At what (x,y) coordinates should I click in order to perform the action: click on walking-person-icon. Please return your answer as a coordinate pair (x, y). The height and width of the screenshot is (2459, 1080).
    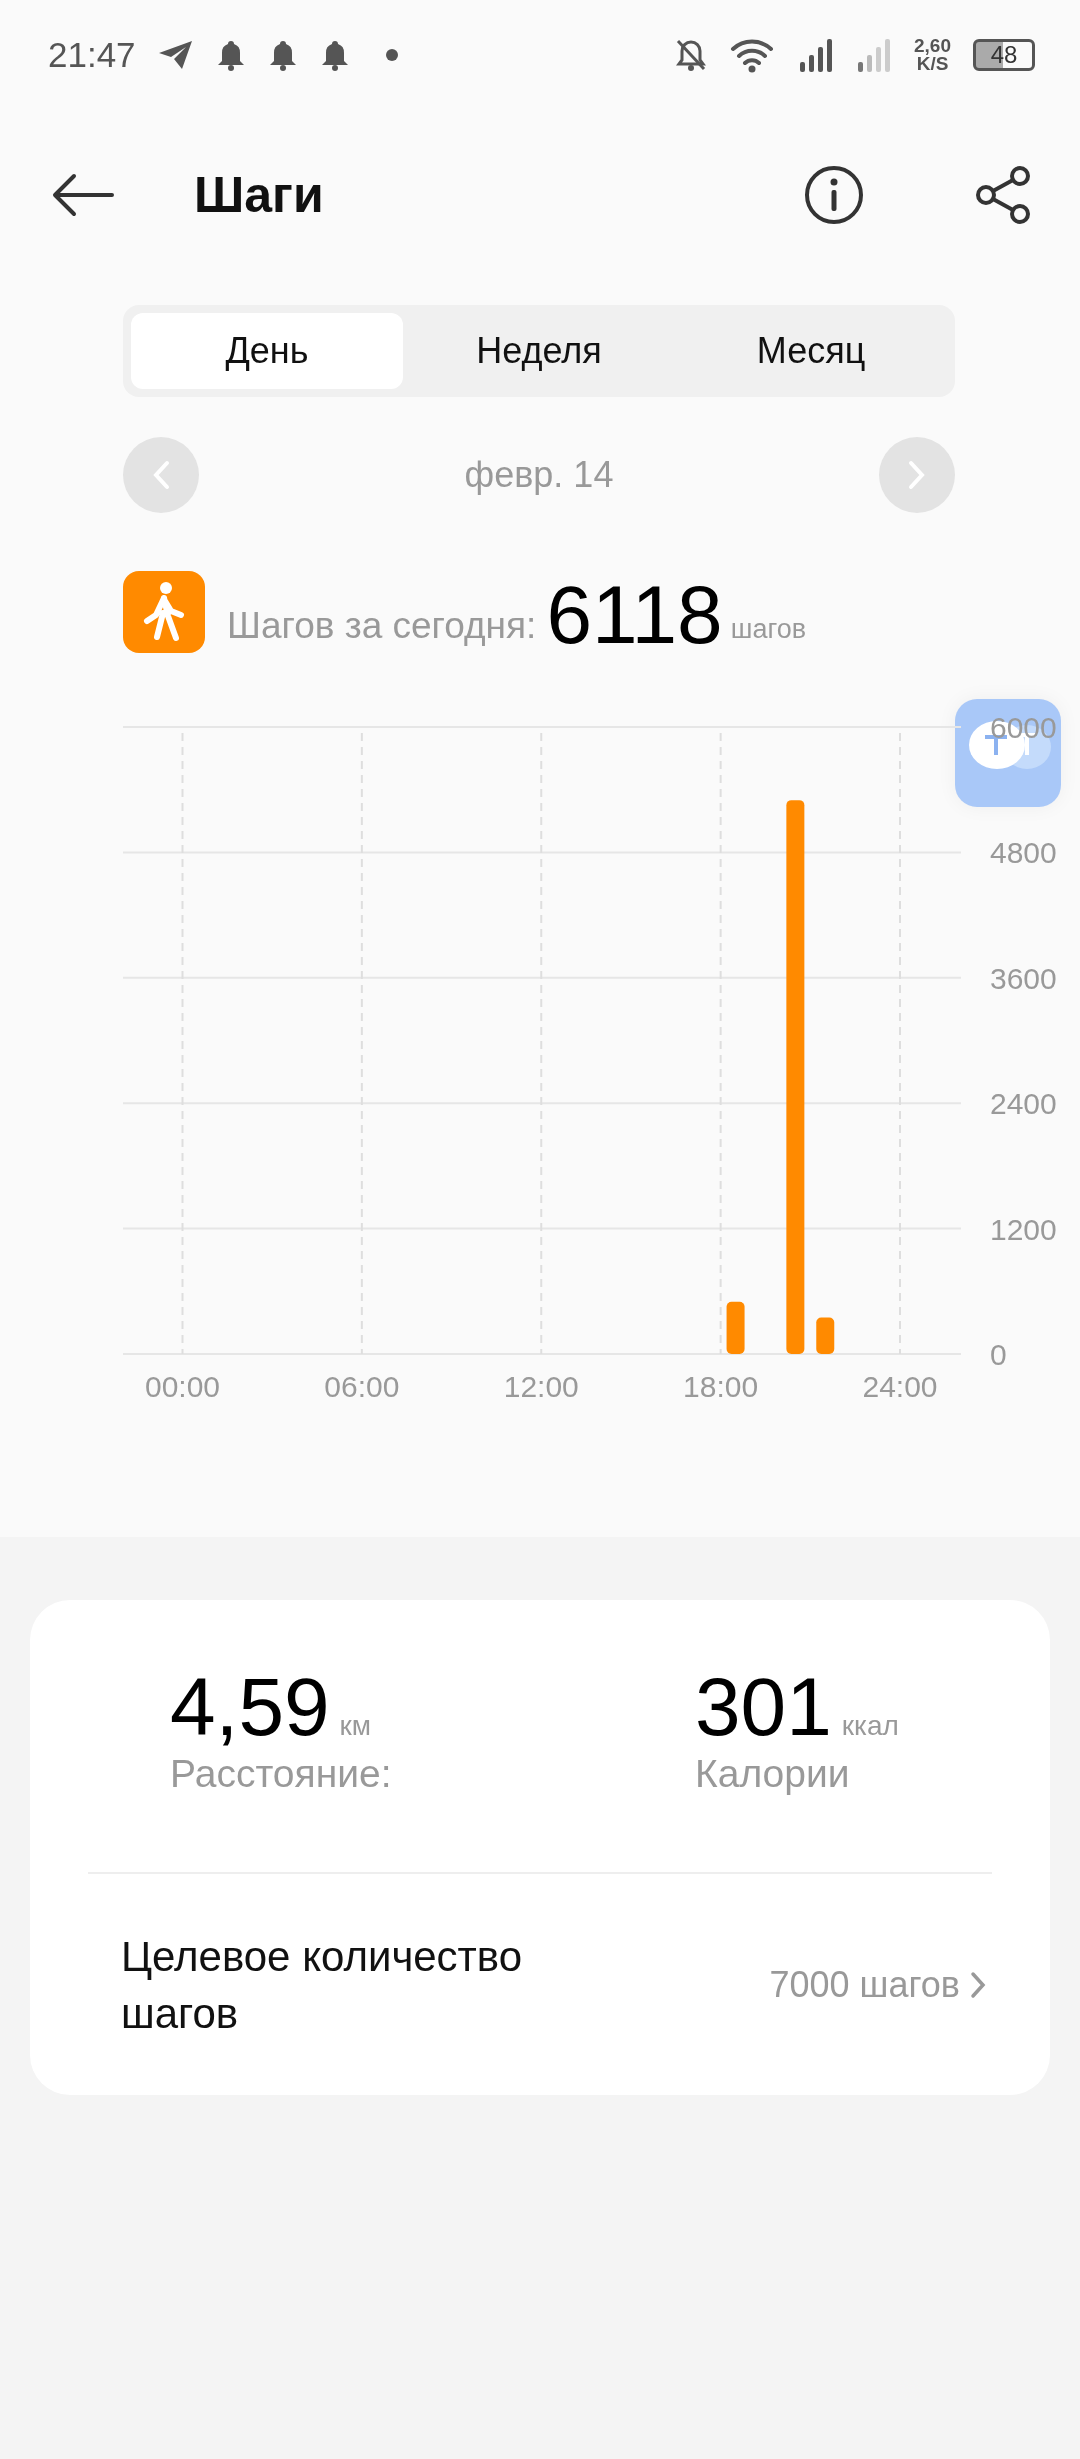
    Looking at the image, I should click on (164, 612).